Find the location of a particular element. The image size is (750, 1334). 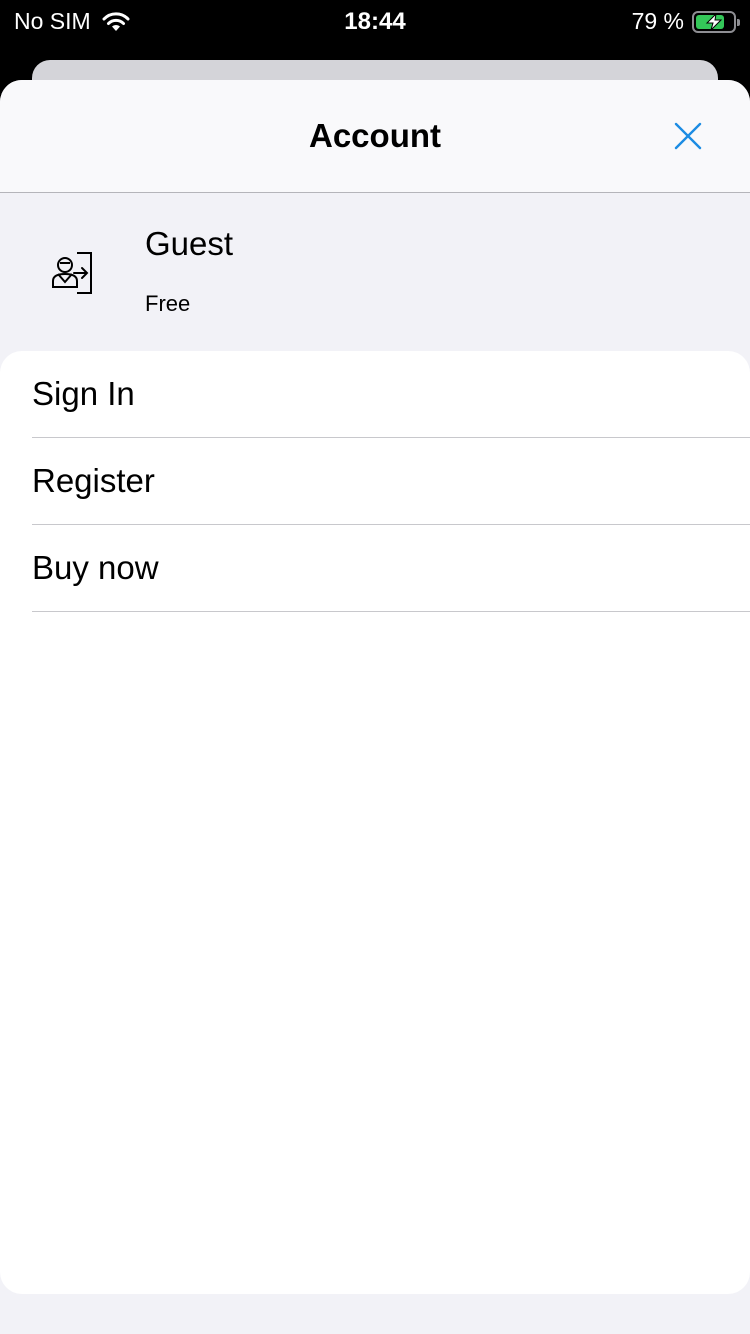

sign-in-user-icon is located at coordinates (72, 273).